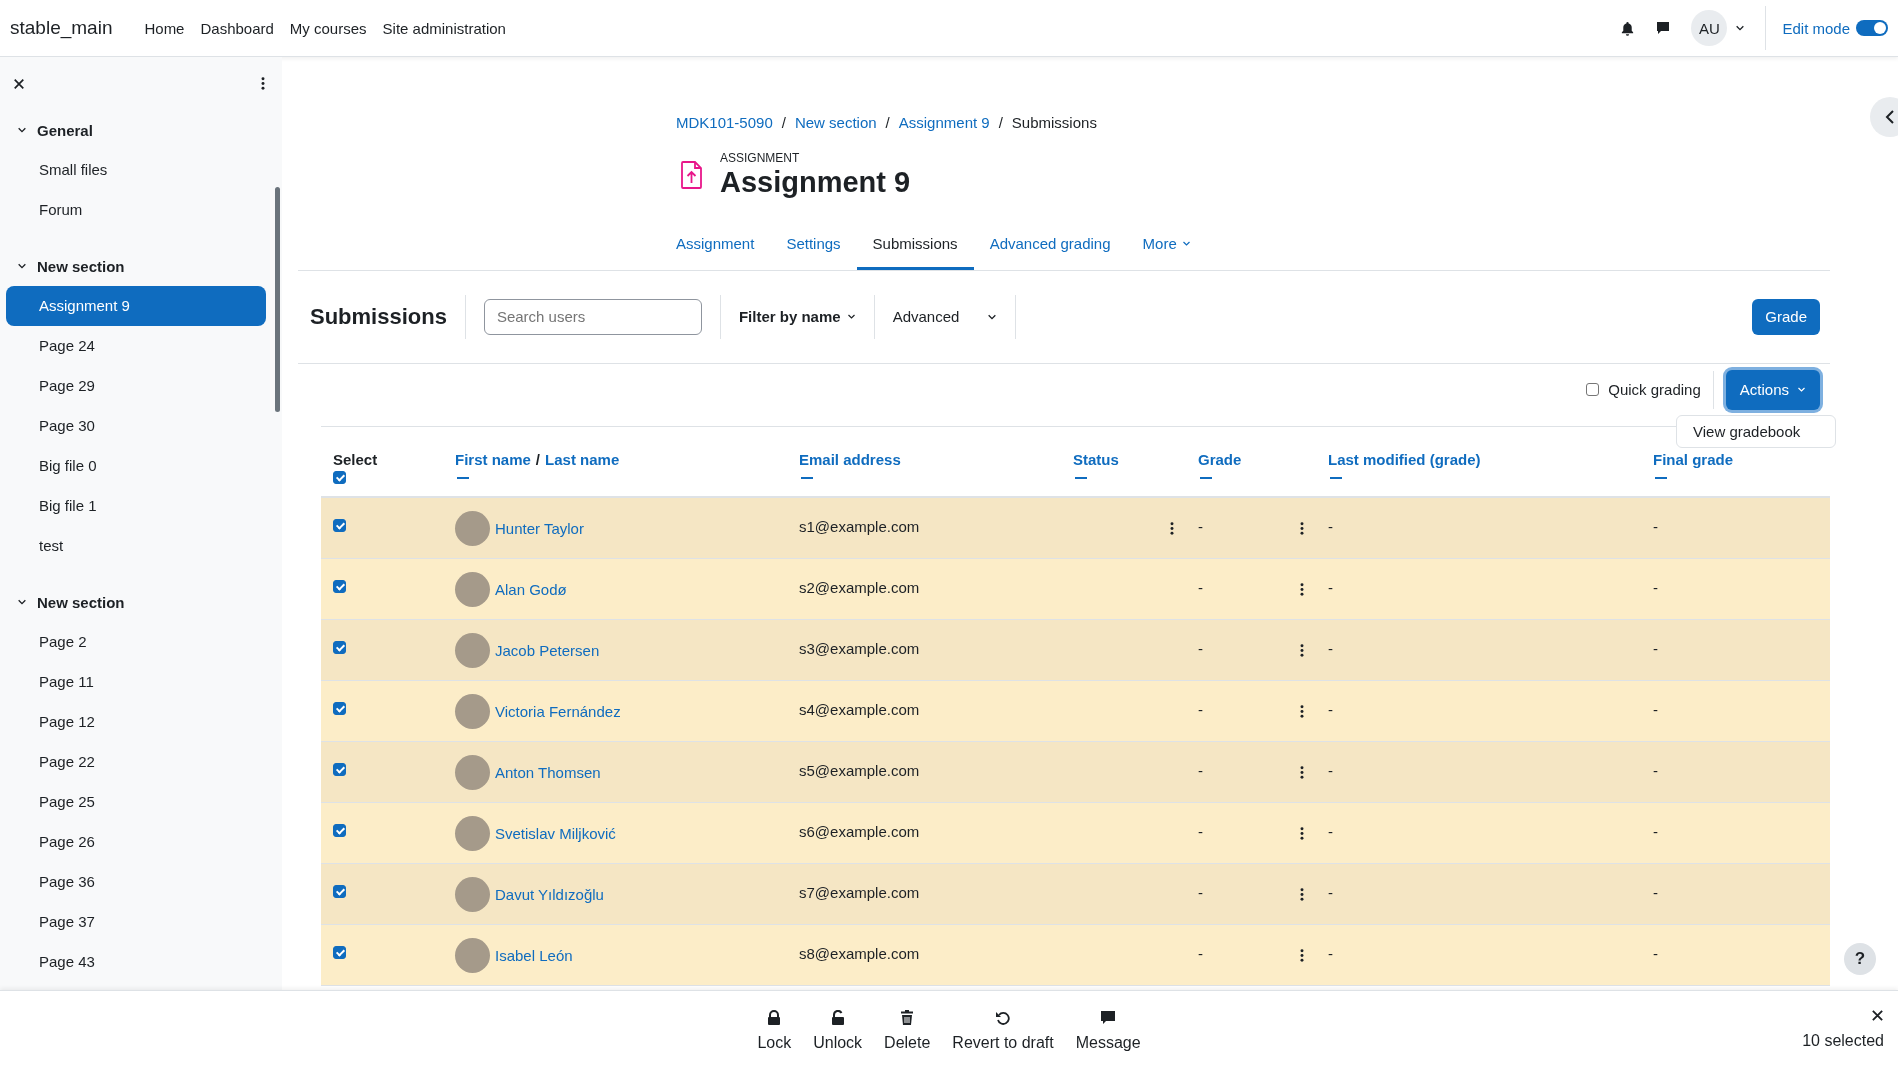 This screenshot has height=1070, width=1898. I want to click on sort-link: Final grade, so click(1693, 459).